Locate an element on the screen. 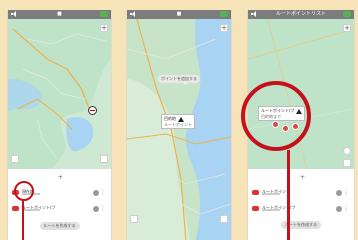 Image resolution: width=358 pixels, height=240 pixels. destination-callout: 目的地 ルートポイント is located at coordinates (178, 121).